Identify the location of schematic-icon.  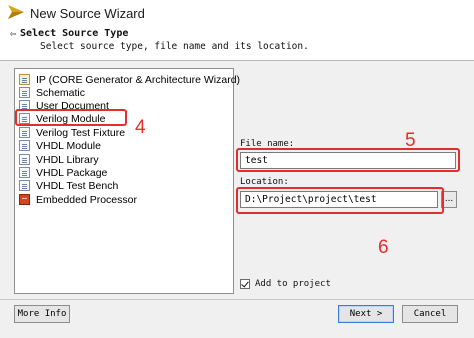
(24, 92).